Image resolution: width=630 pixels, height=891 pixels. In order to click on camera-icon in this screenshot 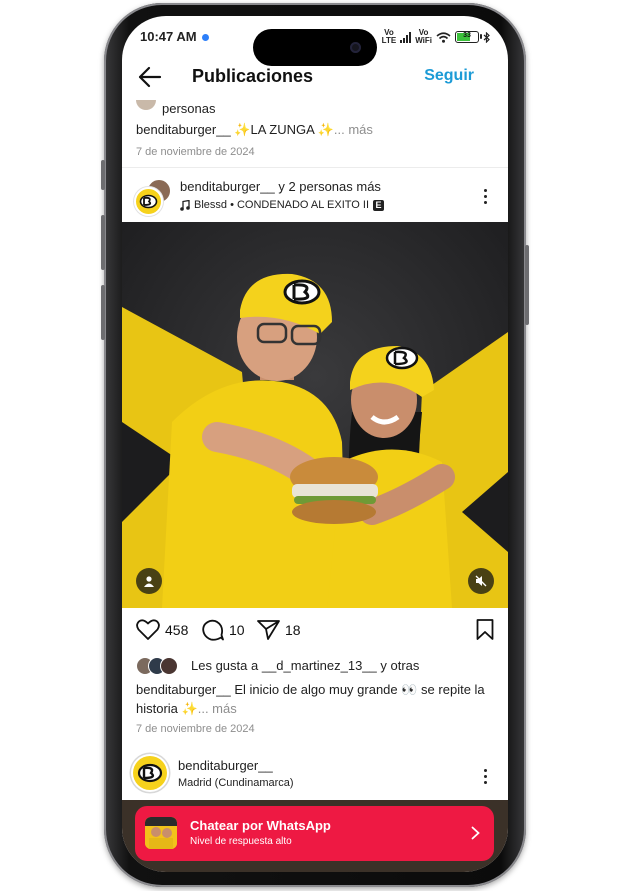, I will do `click(355, 47)`.